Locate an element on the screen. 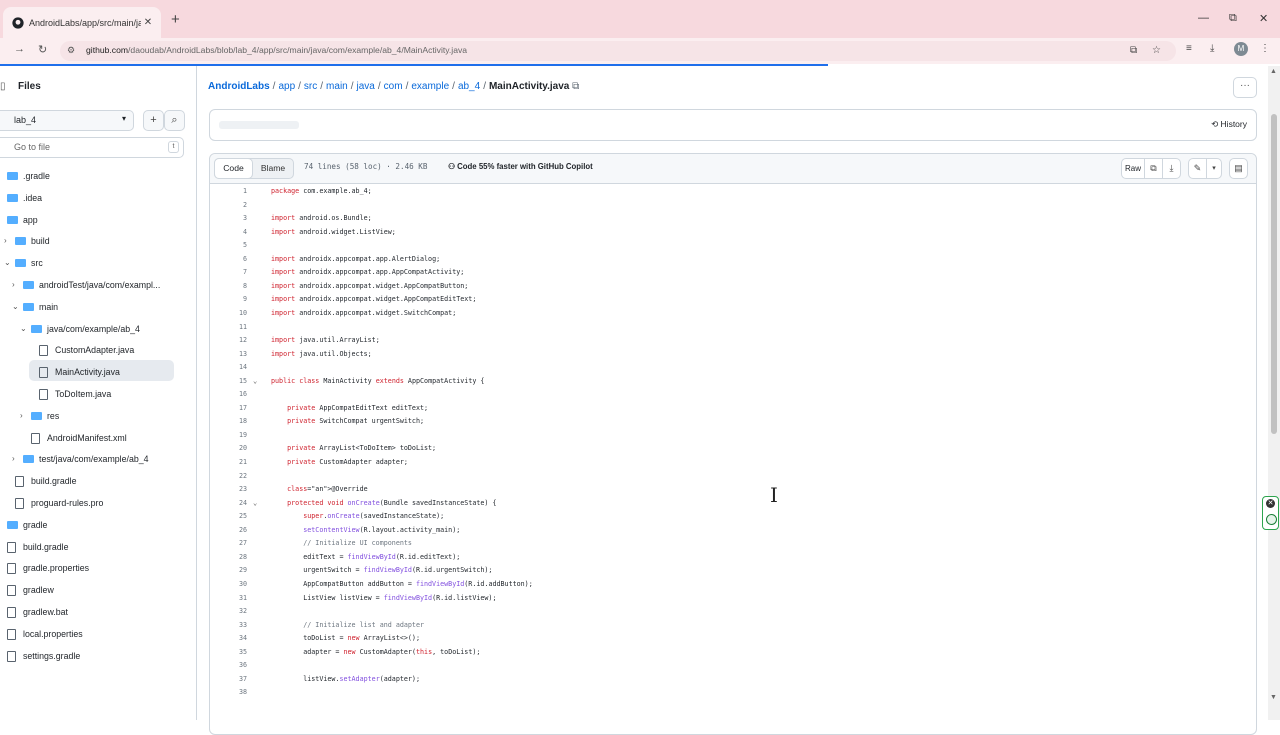  line-number: 28 is located at coordinates (228, 557).